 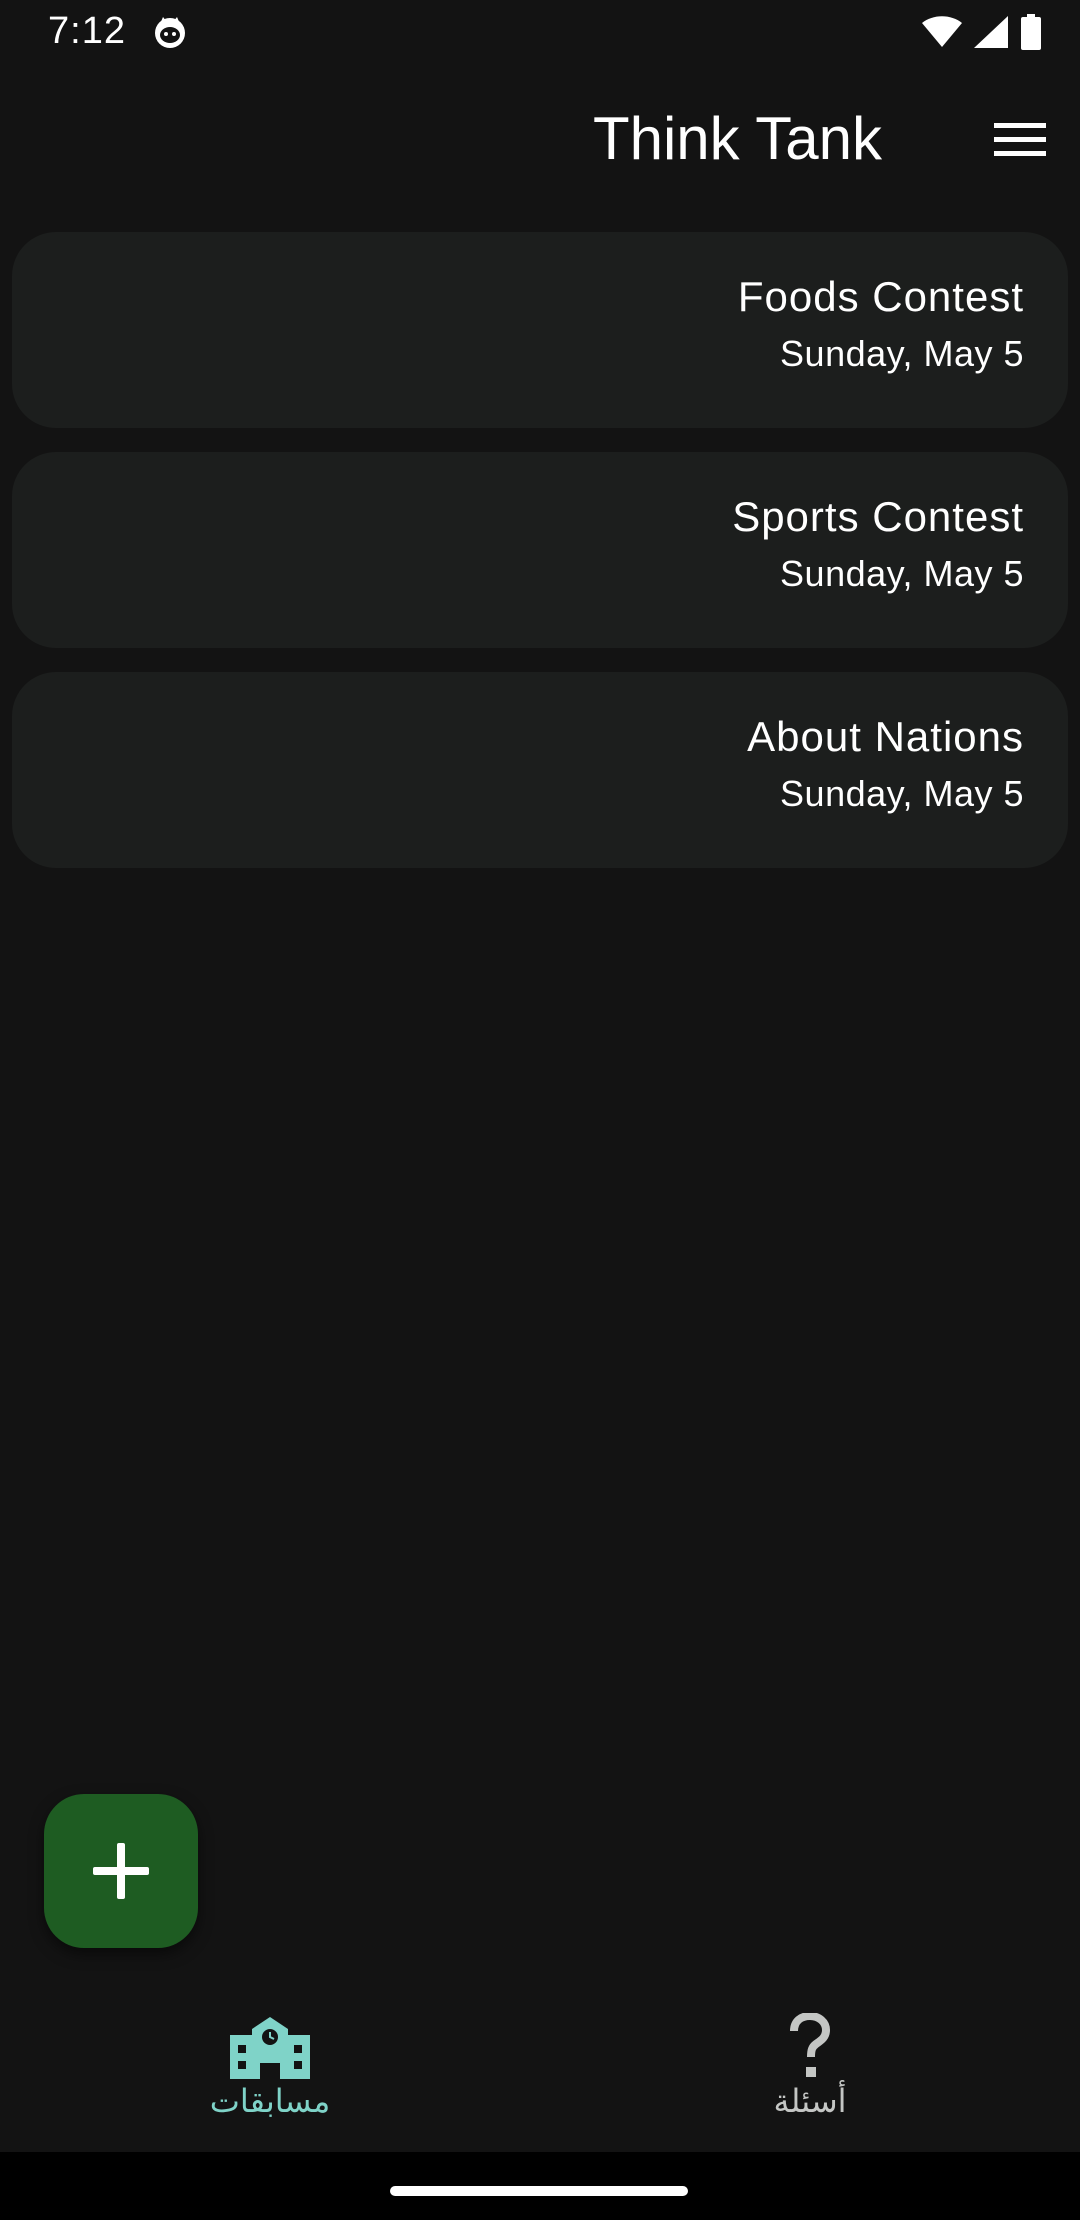 I want to click on app-bar: Think Tank, so click(x=540, y=141).